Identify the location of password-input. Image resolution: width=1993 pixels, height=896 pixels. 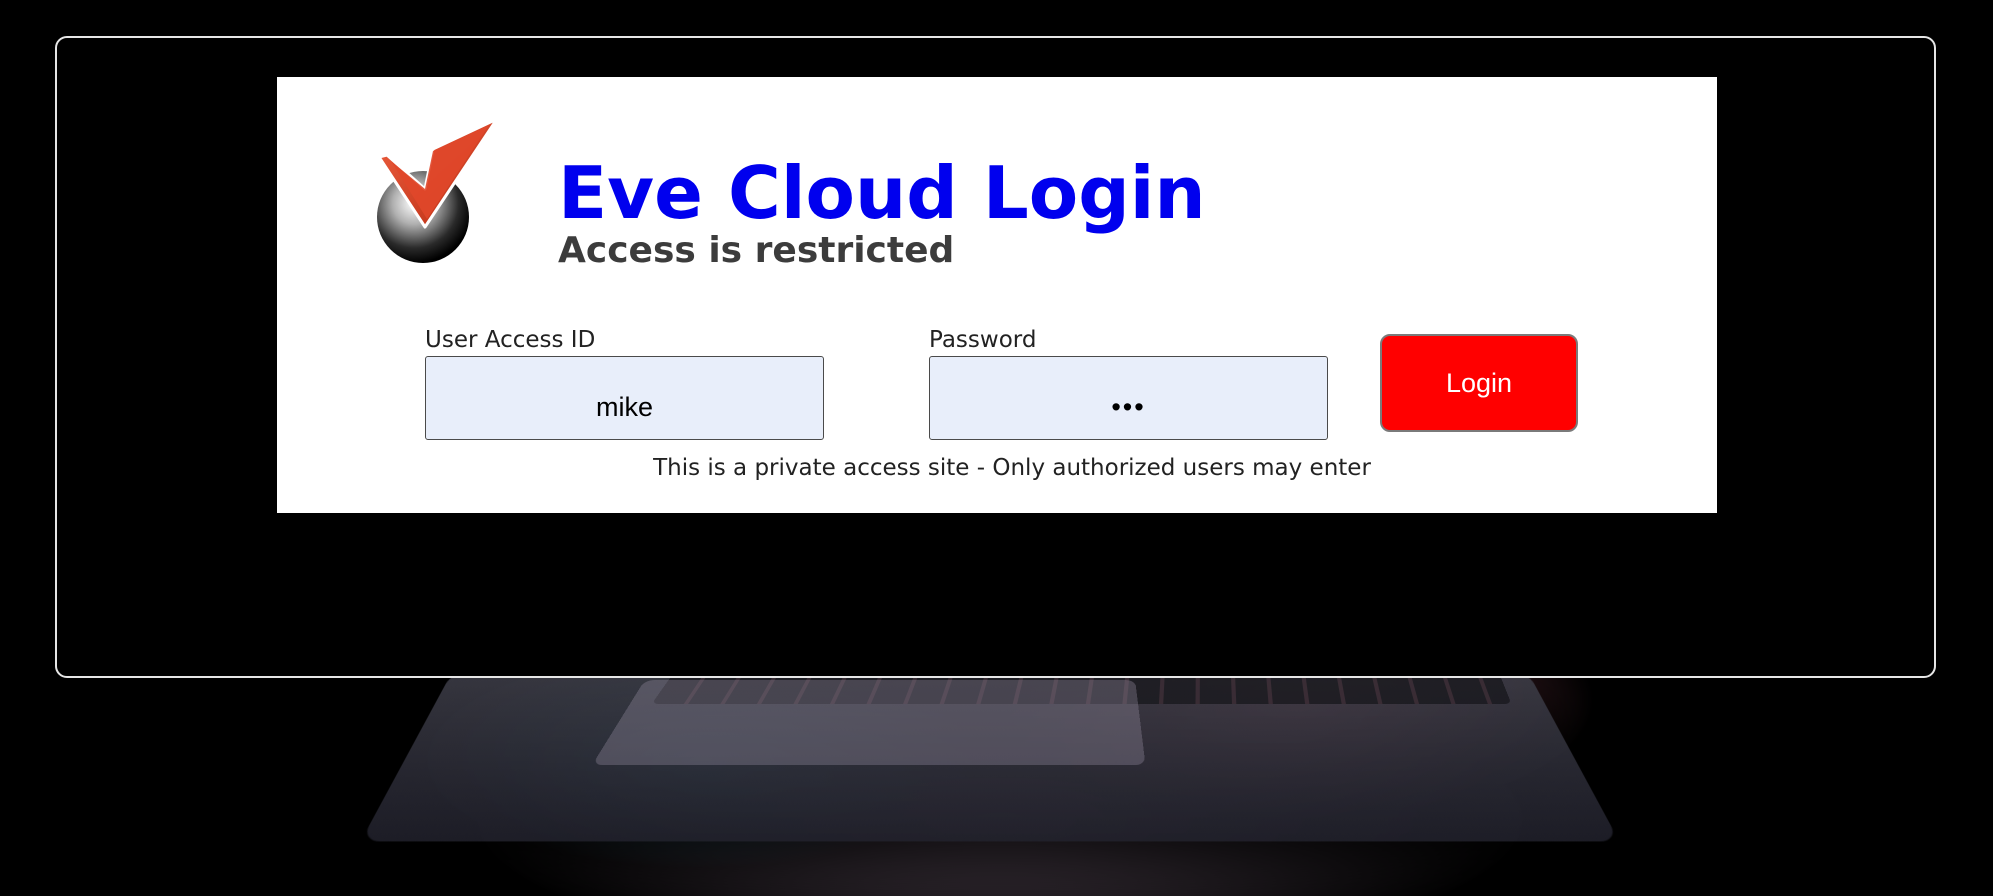
(1128, 398).